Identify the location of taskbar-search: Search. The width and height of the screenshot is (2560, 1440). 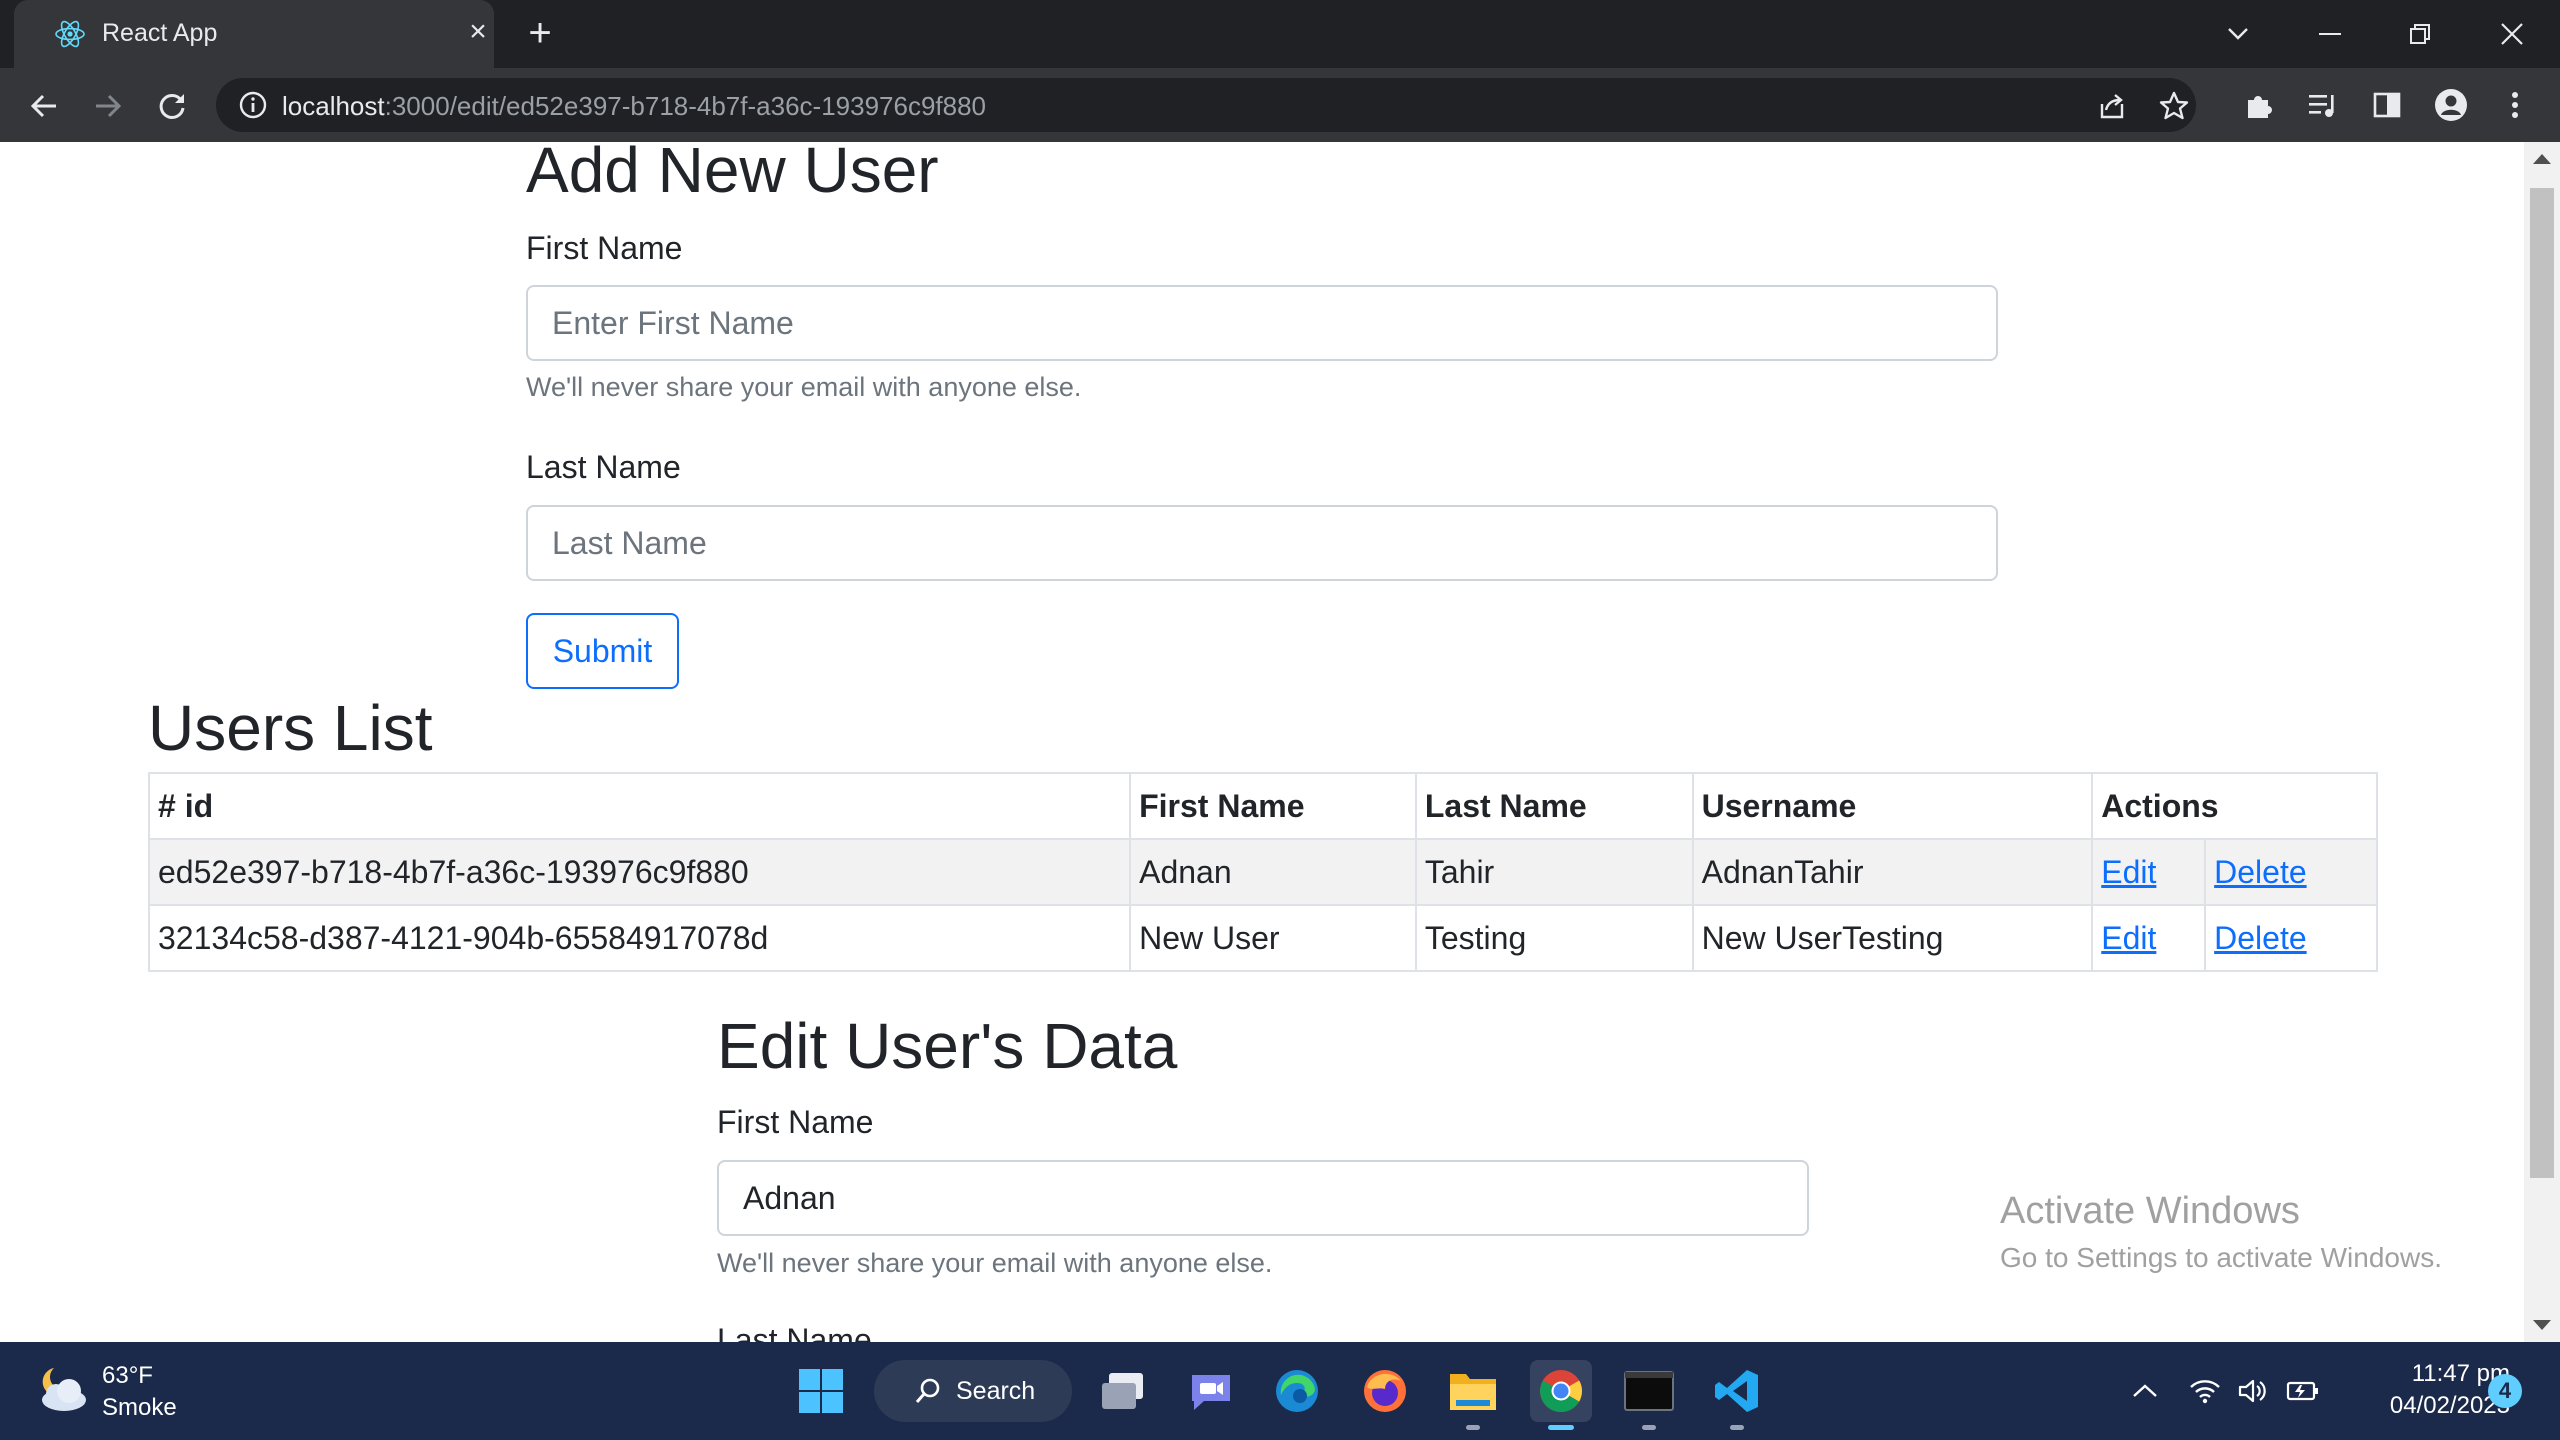
(973, 1391).